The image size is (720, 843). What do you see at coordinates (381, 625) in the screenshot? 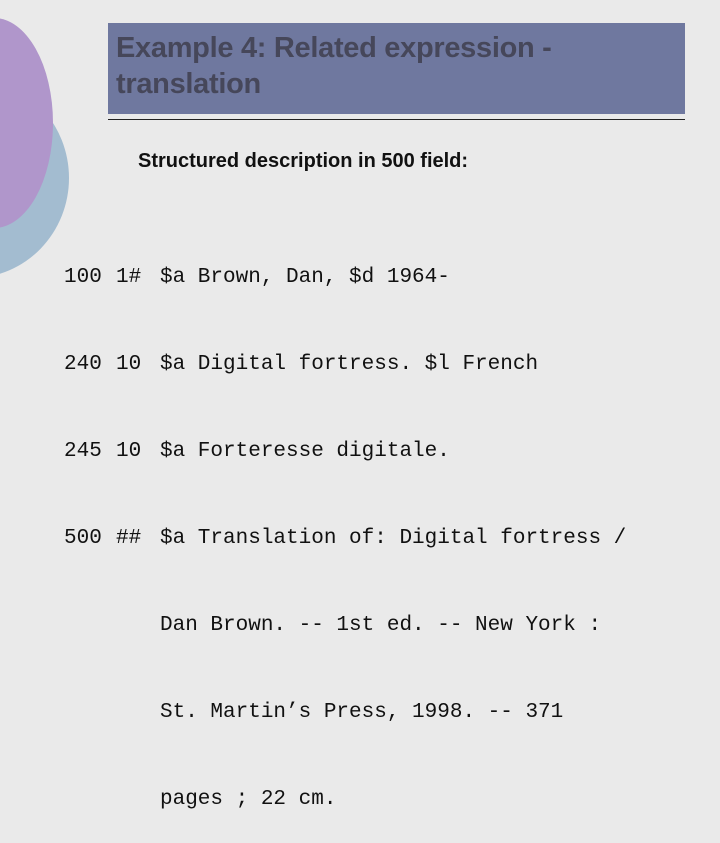
I see `marc-500-continuation-line: Dan Brown. -- 1st ed. -- New York :` at bounding box center [381, 625].